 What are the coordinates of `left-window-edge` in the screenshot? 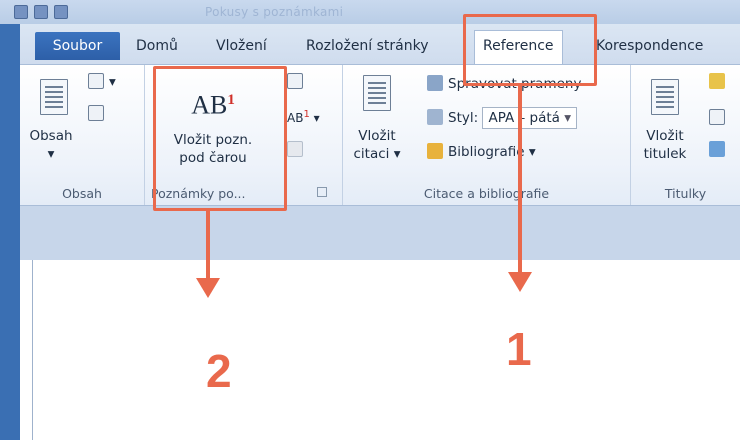 It's located at (10, 232).